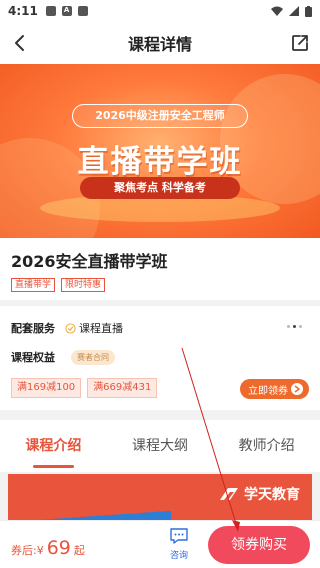 The image size is (320, 568). Describe the element at coordinates (101, 328) in the screenshot. I see `service-item: 课程直播` at that location.